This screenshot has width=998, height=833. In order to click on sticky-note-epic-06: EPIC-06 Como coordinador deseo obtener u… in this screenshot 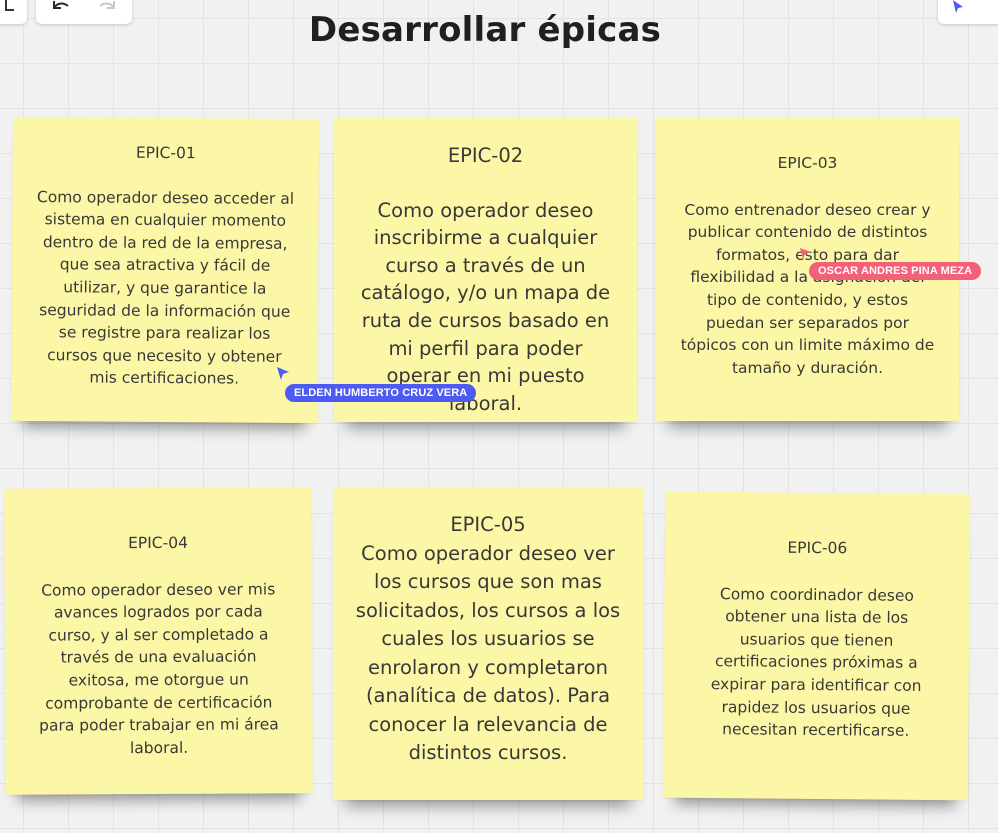, I will do `click(816, 646)`.